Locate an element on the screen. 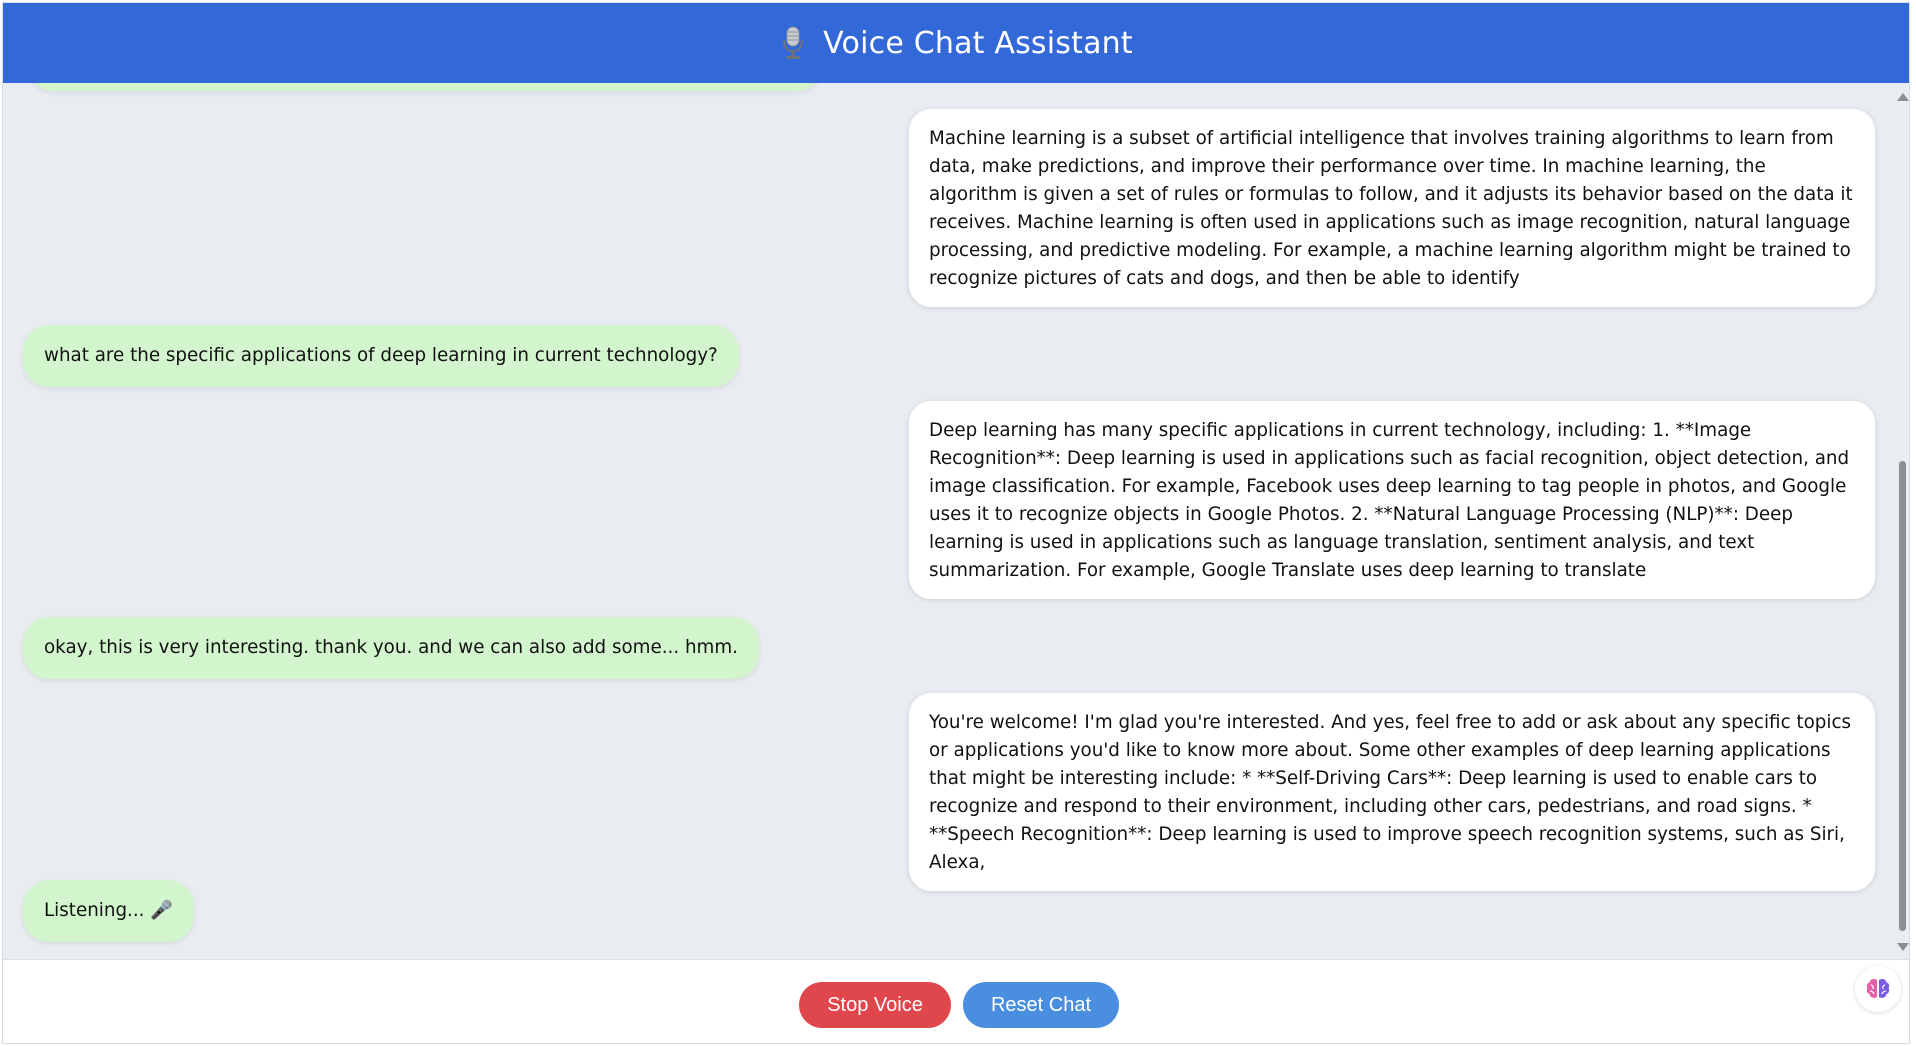  chat-scrollbar is located at coordinates (1901, 521).